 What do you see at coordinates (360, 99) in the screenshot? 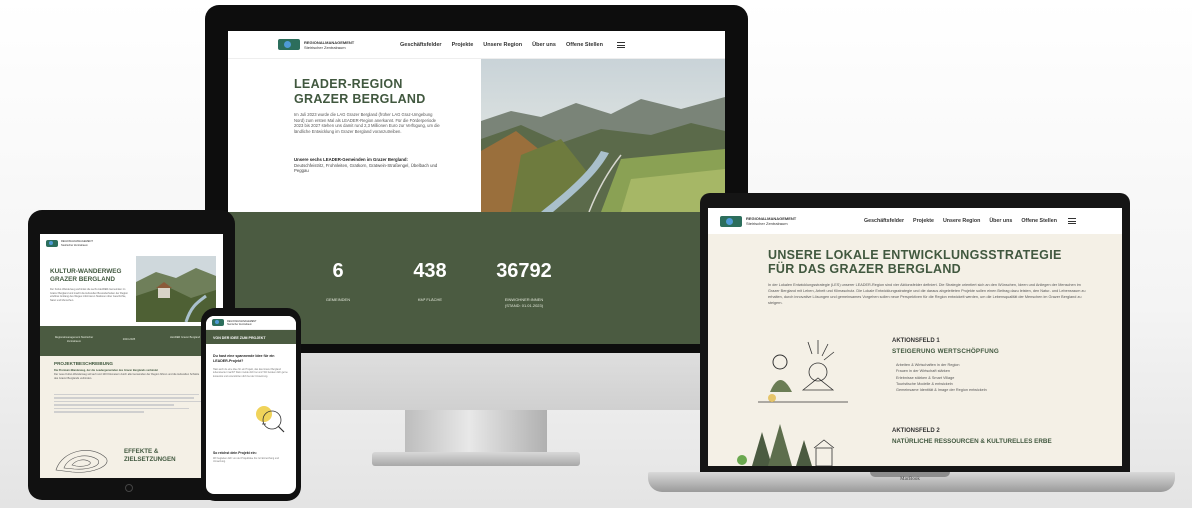
I see `hero-title-line-2: GRAZER BERGLAND` at bounding box center [360, 99].